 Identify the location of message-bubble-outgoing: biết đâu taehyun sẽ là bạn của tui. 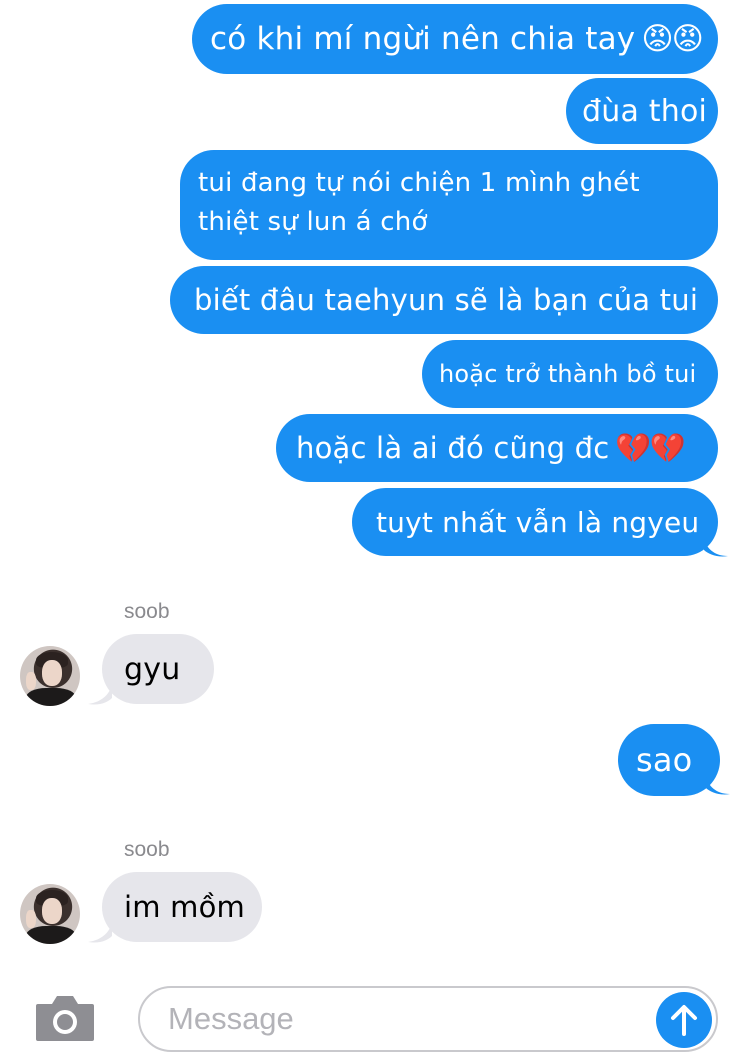
(444, 300).